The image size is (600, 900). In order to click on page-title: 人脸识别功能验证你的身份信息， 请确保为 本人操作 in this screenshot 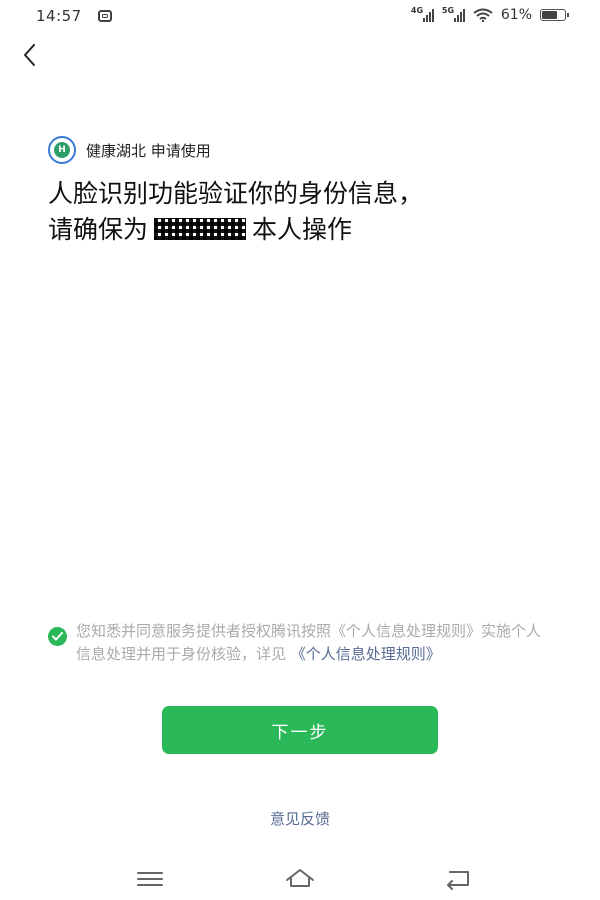, I will do `click(308, 212)`.